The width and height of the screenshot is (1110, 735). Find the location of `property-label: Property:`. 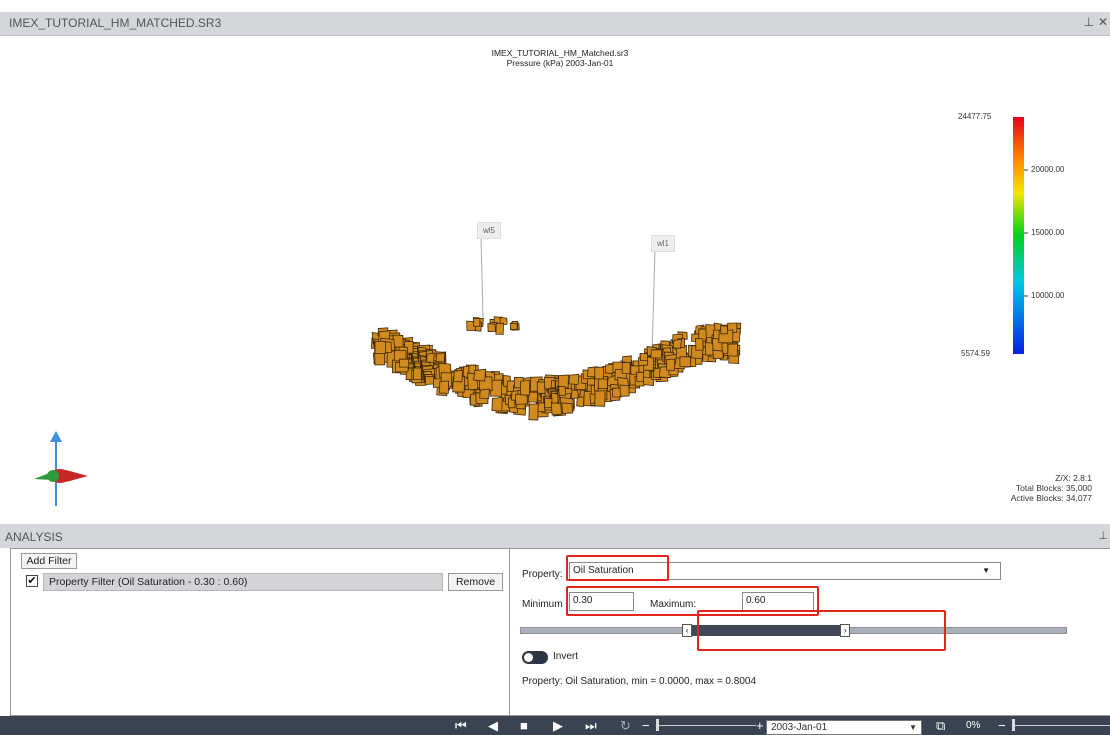

property-label: Property: is located at coordinates (542, 574).